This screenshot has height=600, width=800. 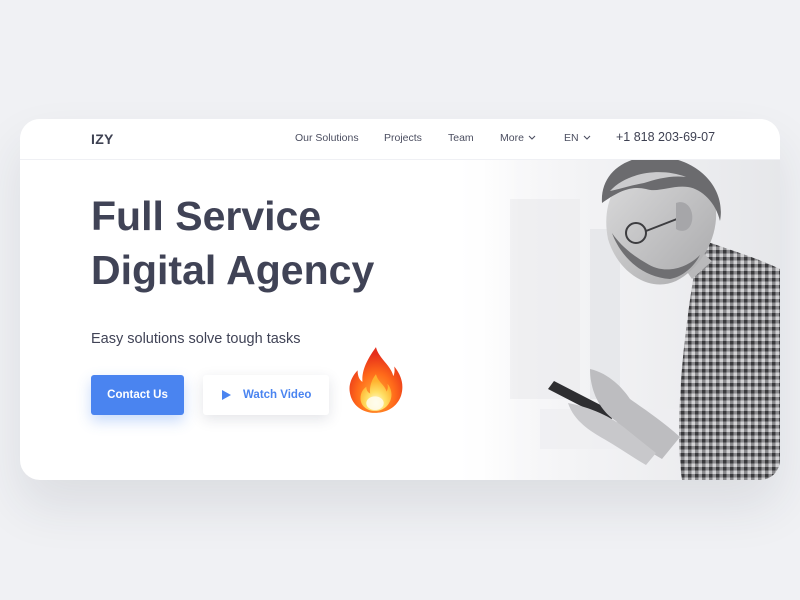 What do you see at coordinates (327, 138) in the screenshot?
I see `nav-link-our-solutions: Our Solutions` at bounding box center [327, 138].